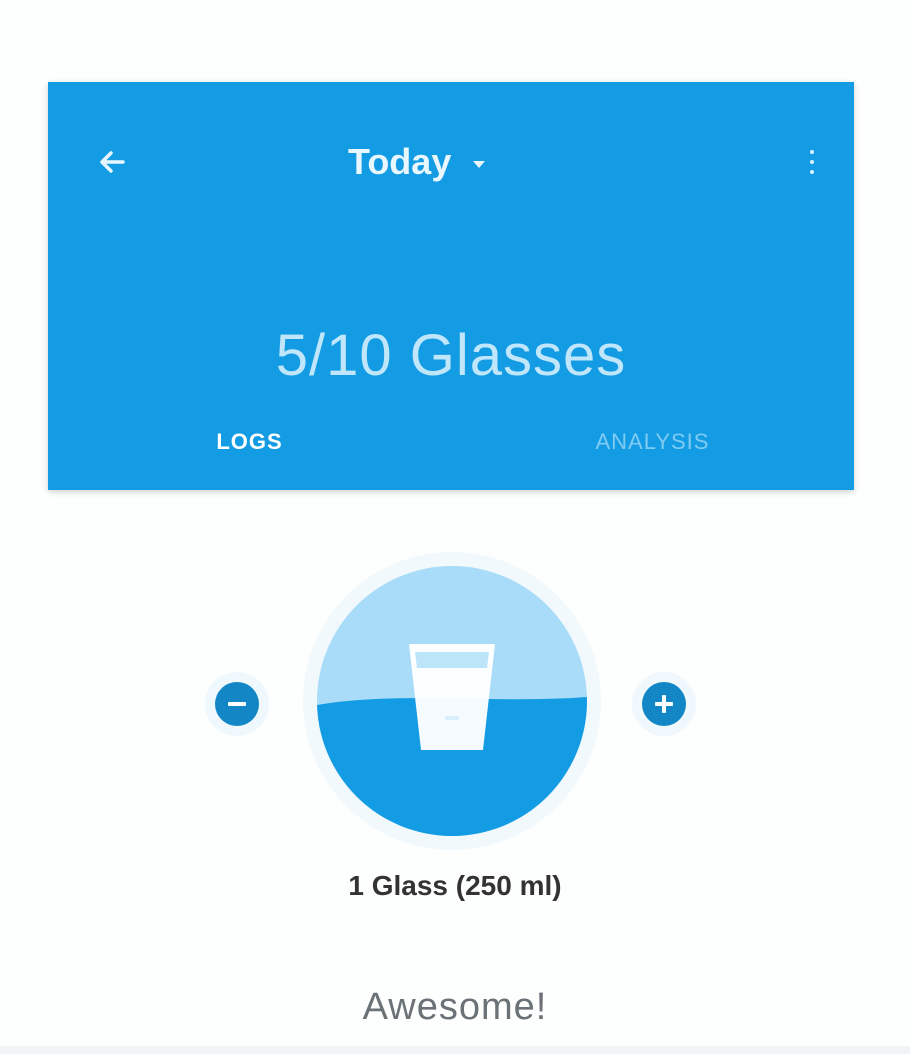 Image resolution: width=910 pixels, height=1054 pixels. Describe the element at coordinates (652, 442) in the screenshot. I see `tab-analysis: ANALYSIS` at that location.